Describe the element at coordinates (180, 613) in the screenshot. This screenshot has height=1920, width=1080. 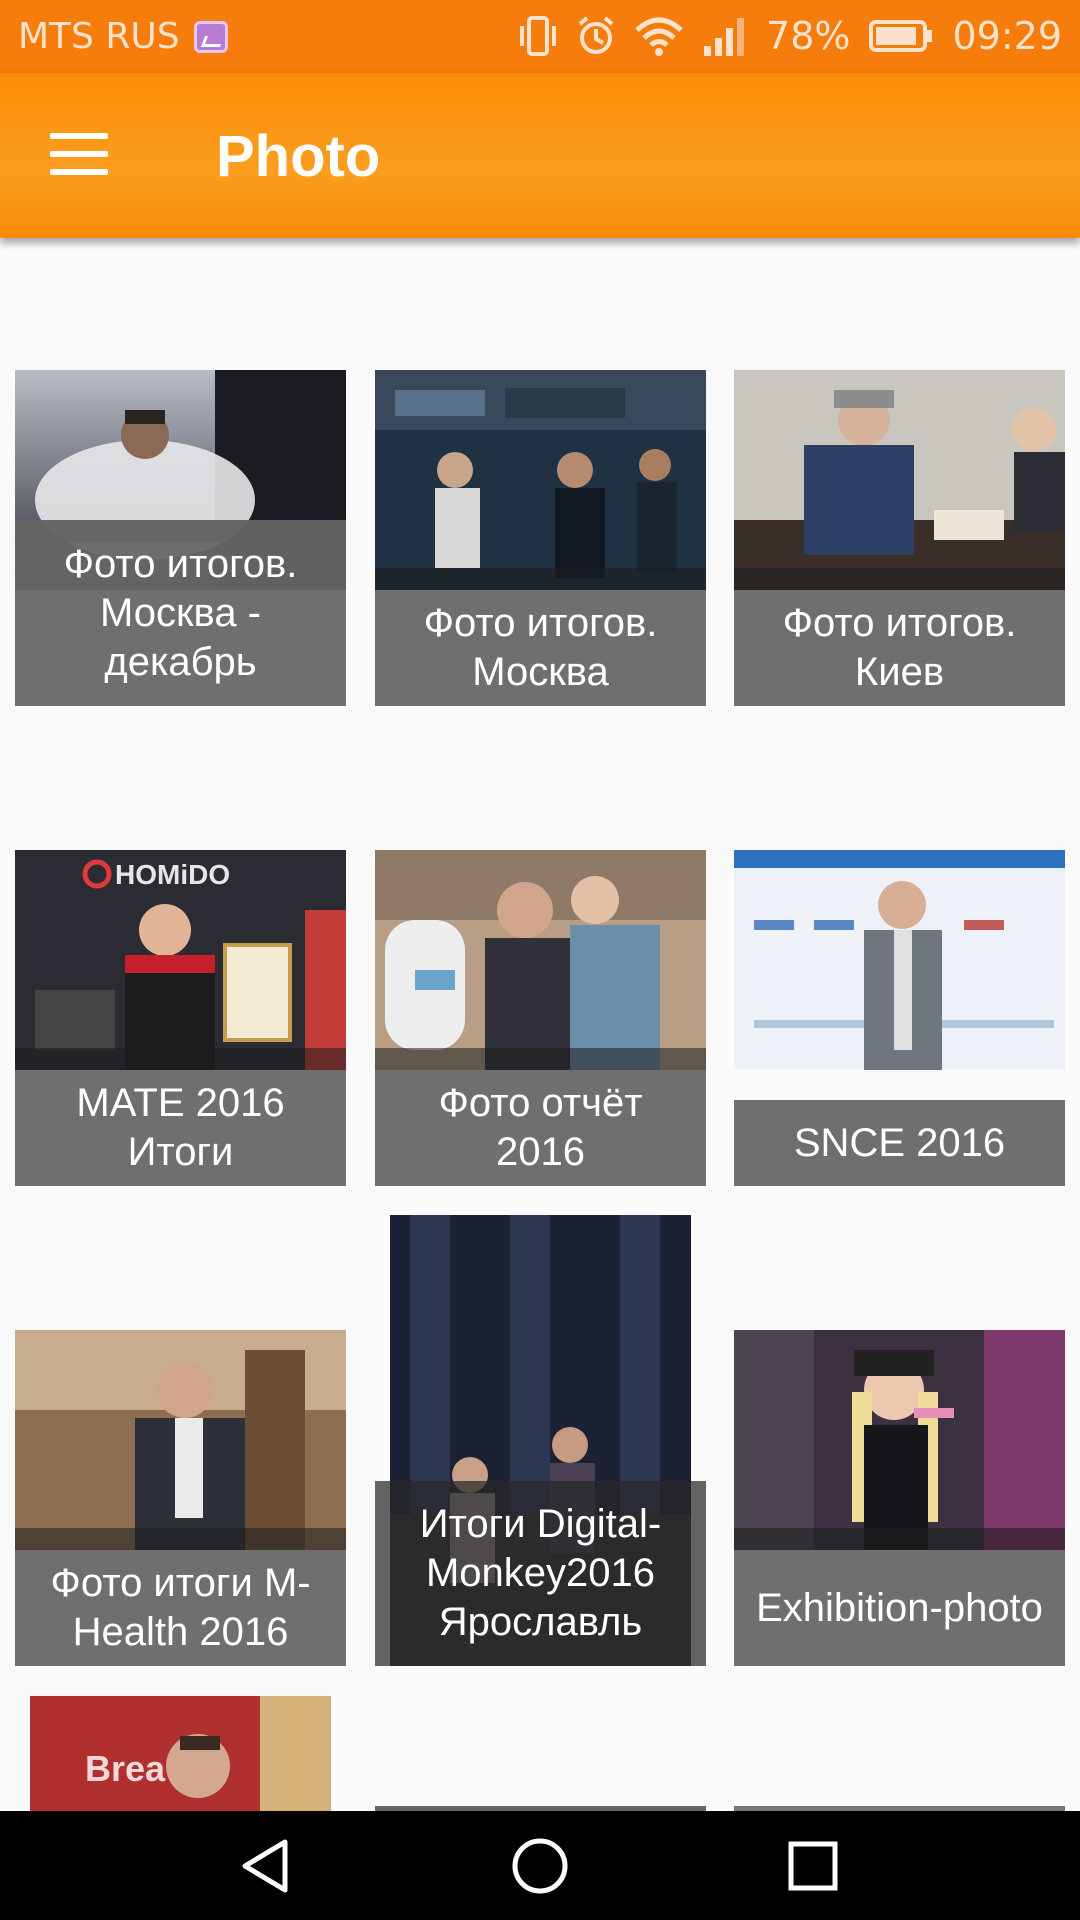
I see `album-caption: Фото итогов. Москва - декабрь` at that location.